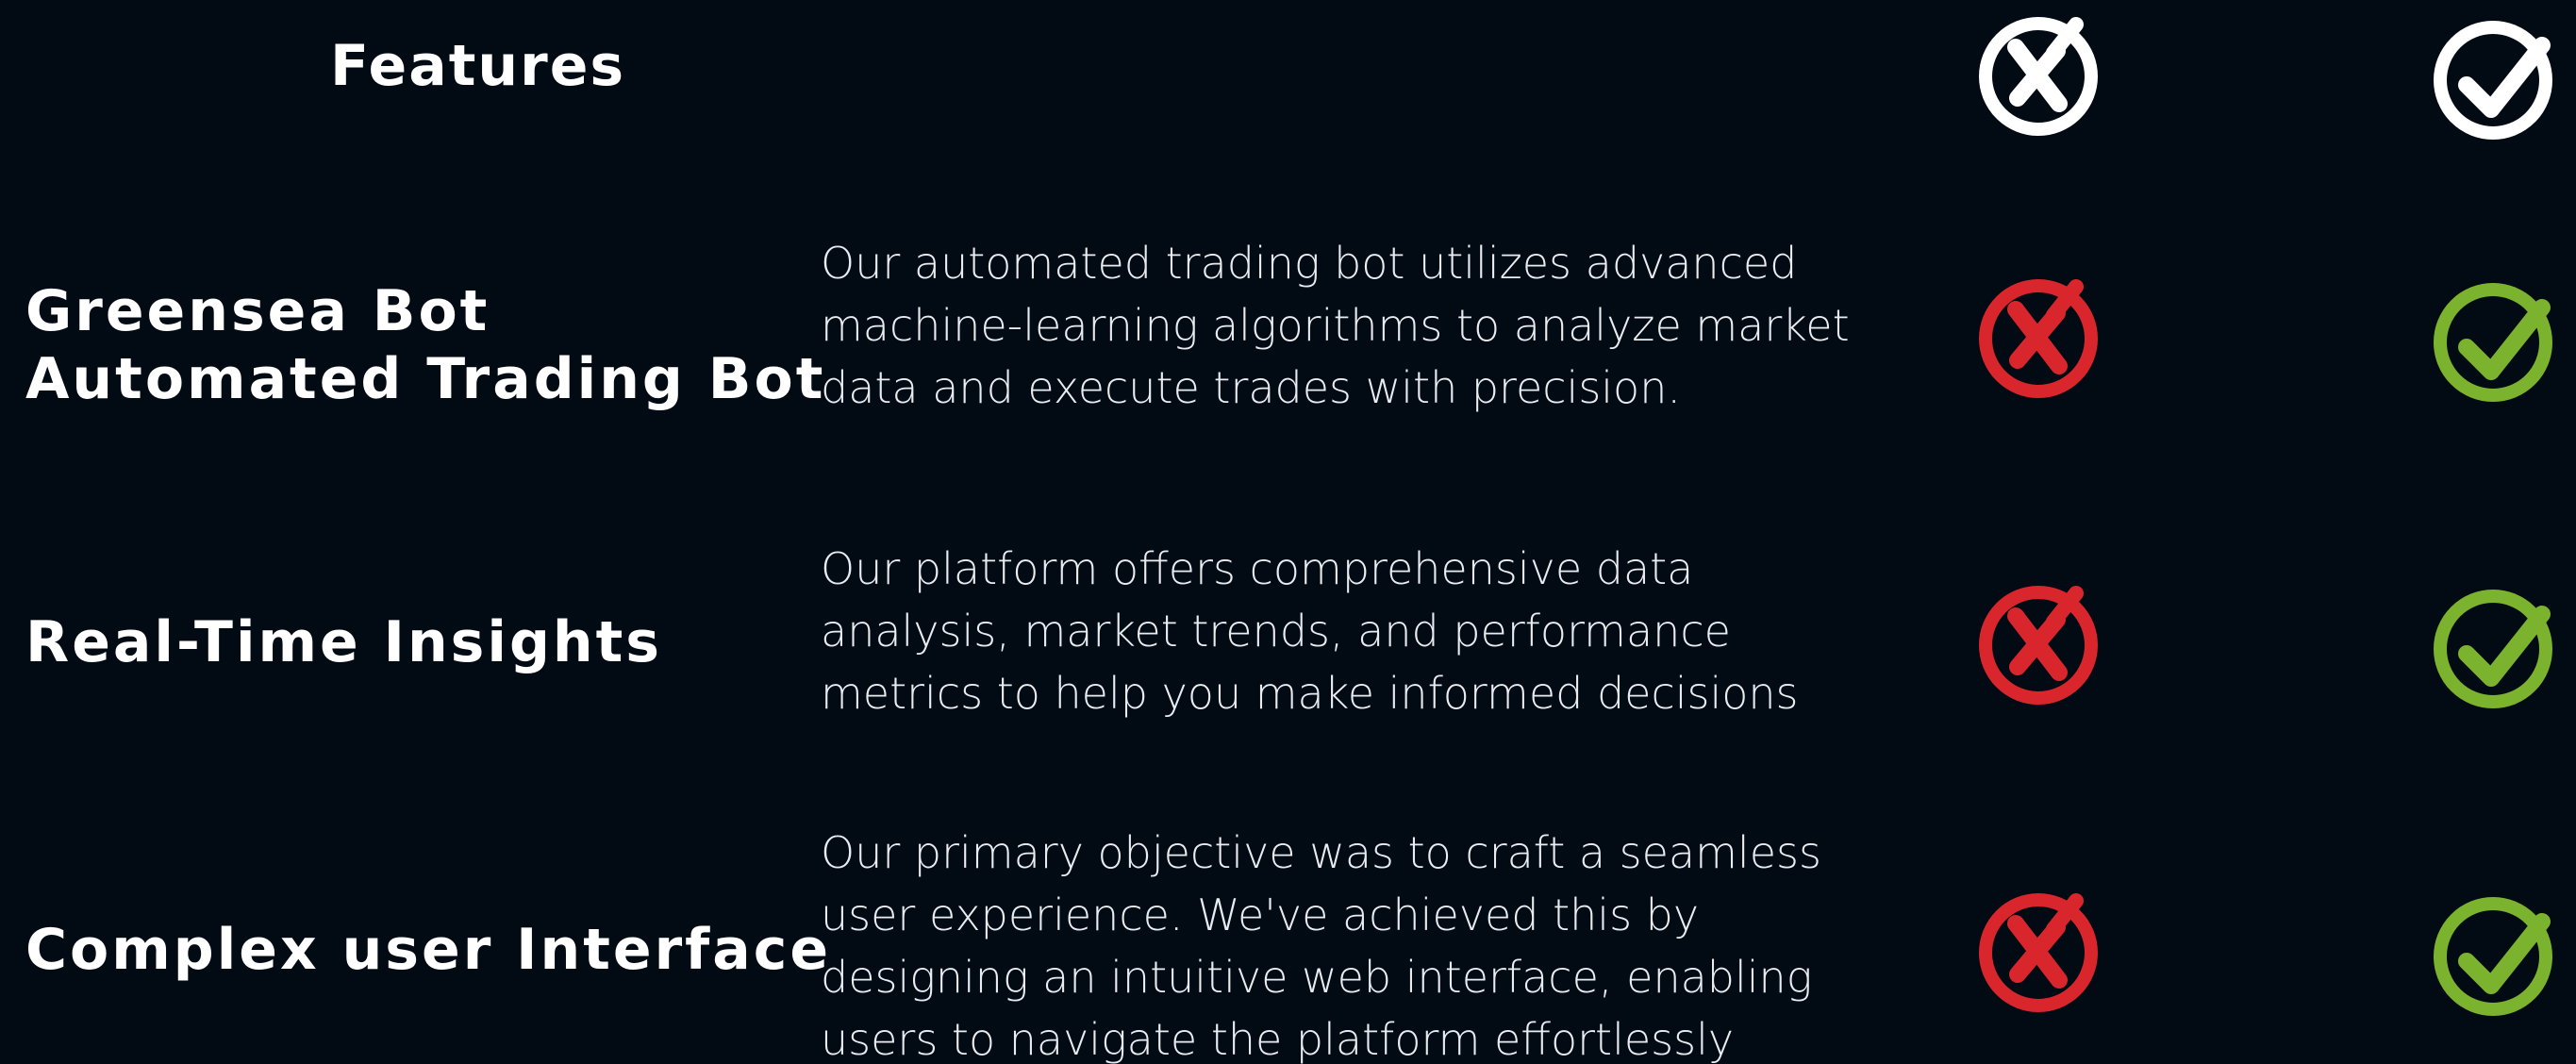 The image size is (2576, 1064). I want to click on description-line: data and execute trades with precision., so click(1251, 387).